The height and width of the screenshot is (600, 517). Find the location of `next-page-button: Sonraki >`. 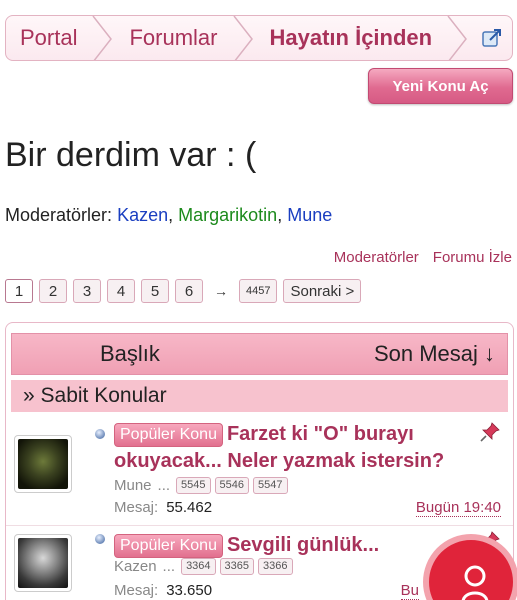

next-page-button: Sonraki > is located at coordinates (322, 291).